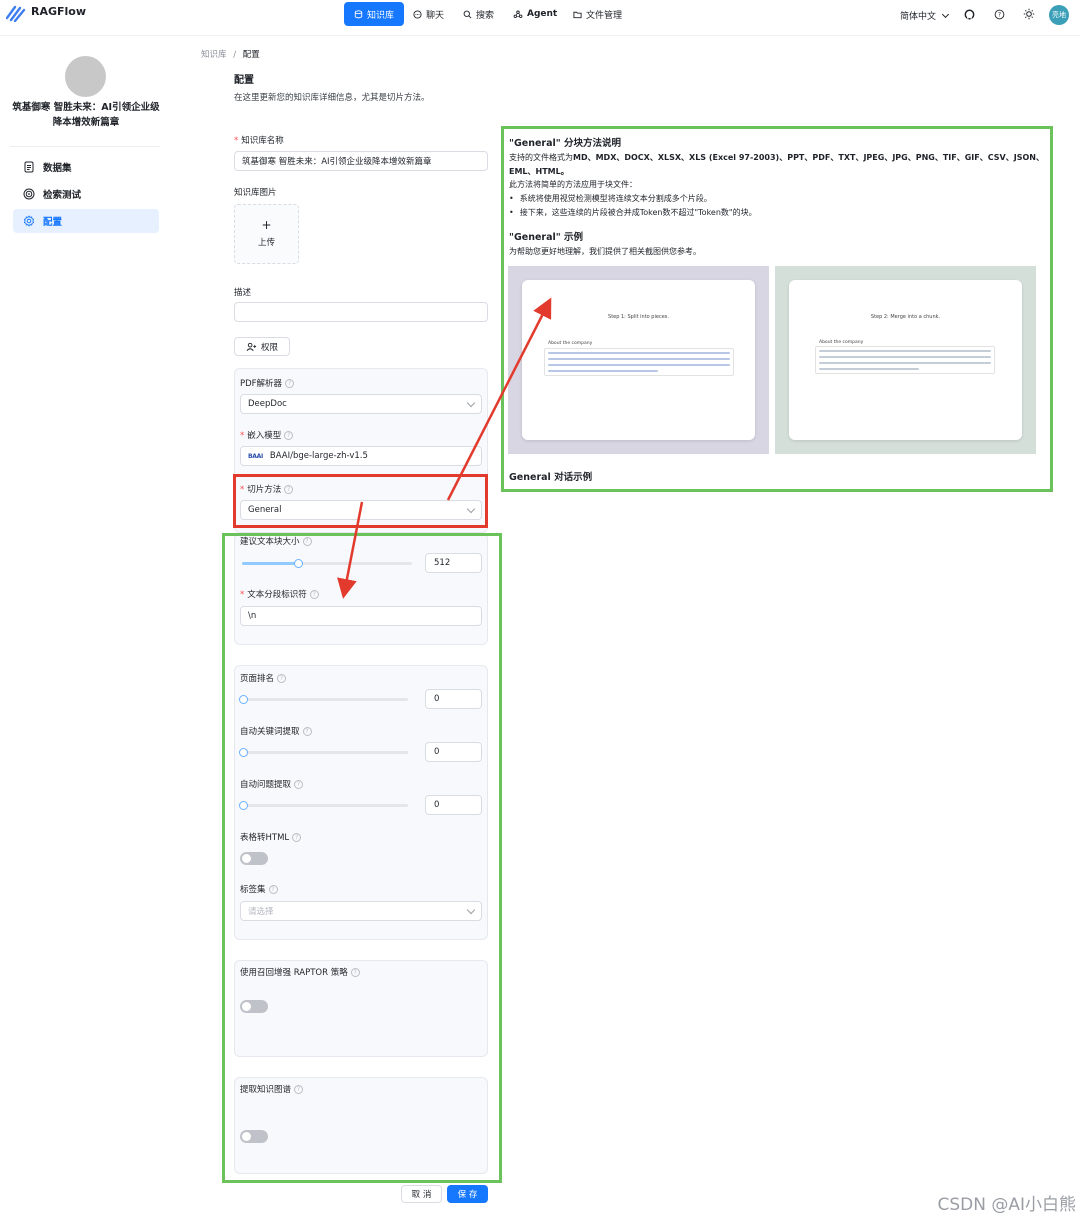  Describe the element at coordinates (444, 448) in the screenshot. I see `annotation-arrows` at that location.